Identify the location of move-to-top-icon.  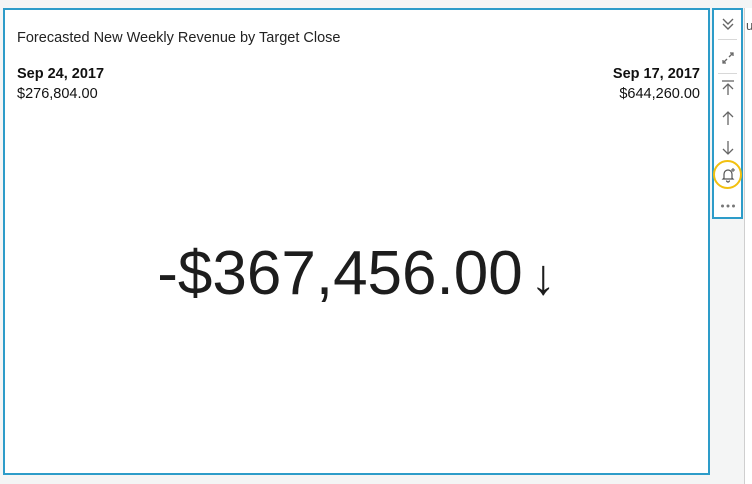
(727, 88).